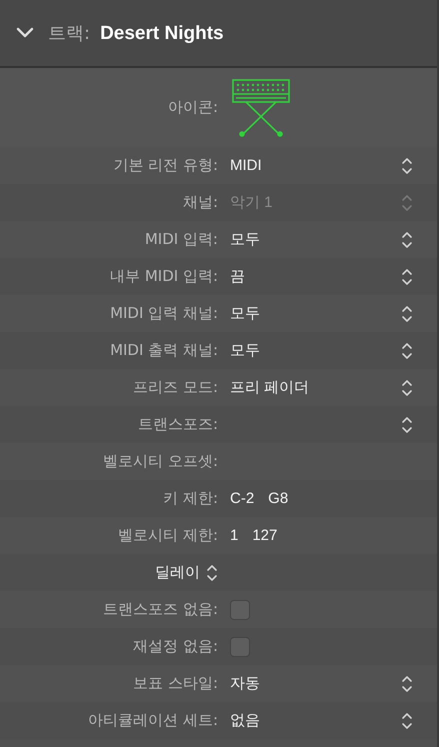 The width and height of the screenshot is (439, 747). What do you see at coordinates (190, 498) in the screenshot?
I see `field-label: 키 제한:` at bounding box center [190, 498].